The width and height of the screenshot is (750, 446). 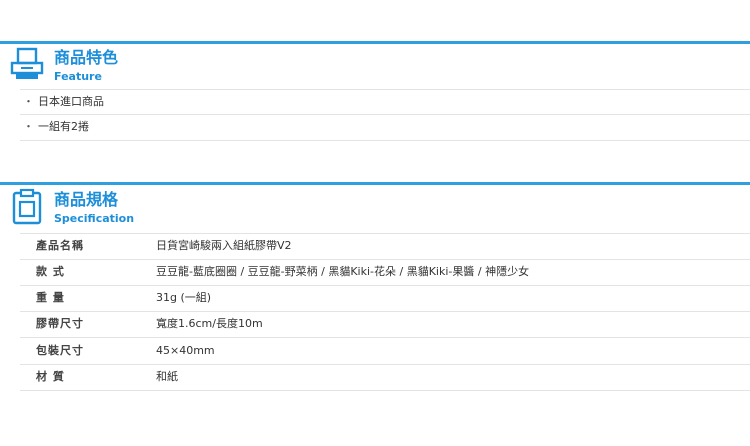 What do you see at coordinates (50, 297) in the screenshot?
I see `spec-label: 重 量` at bounding box center [50, 297].